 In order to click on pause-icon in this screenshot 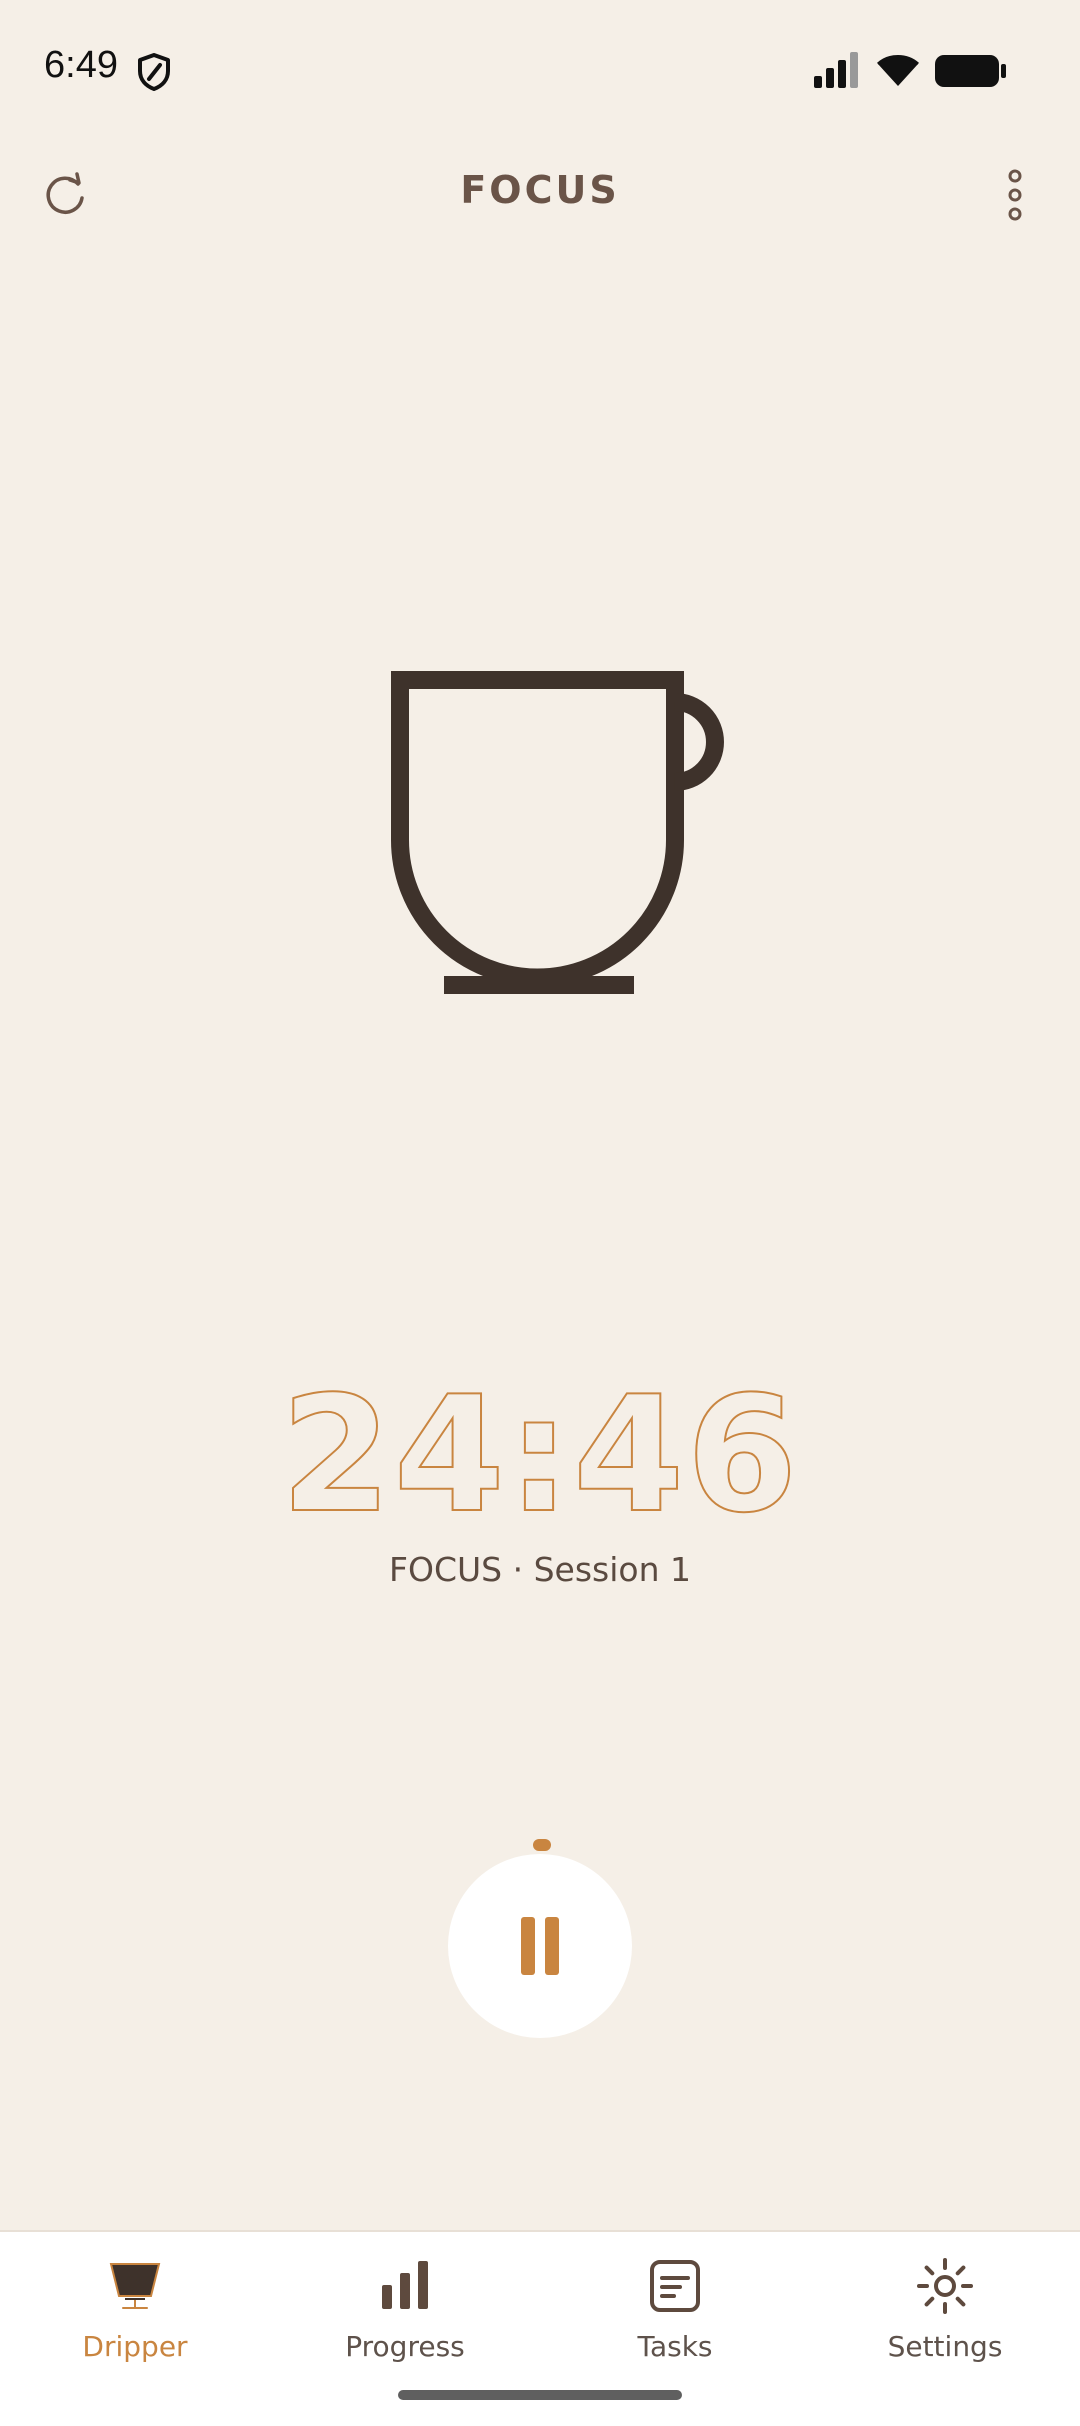, I will do `click(540, 1946)`.